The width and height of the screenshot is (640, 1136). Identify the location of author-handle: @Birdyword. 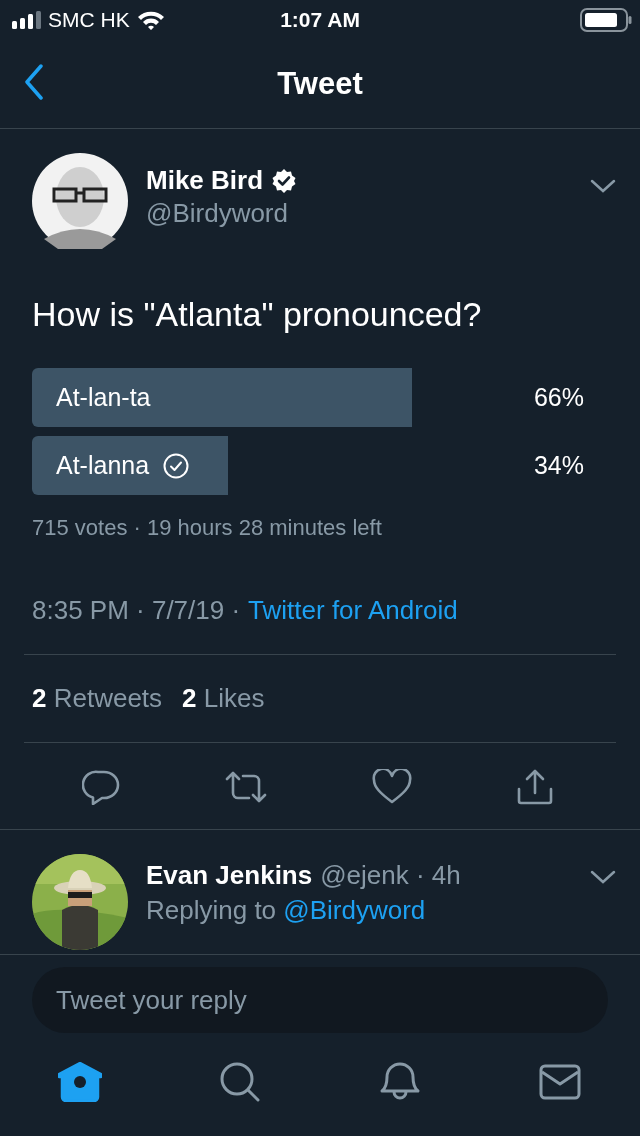
(368, 213).